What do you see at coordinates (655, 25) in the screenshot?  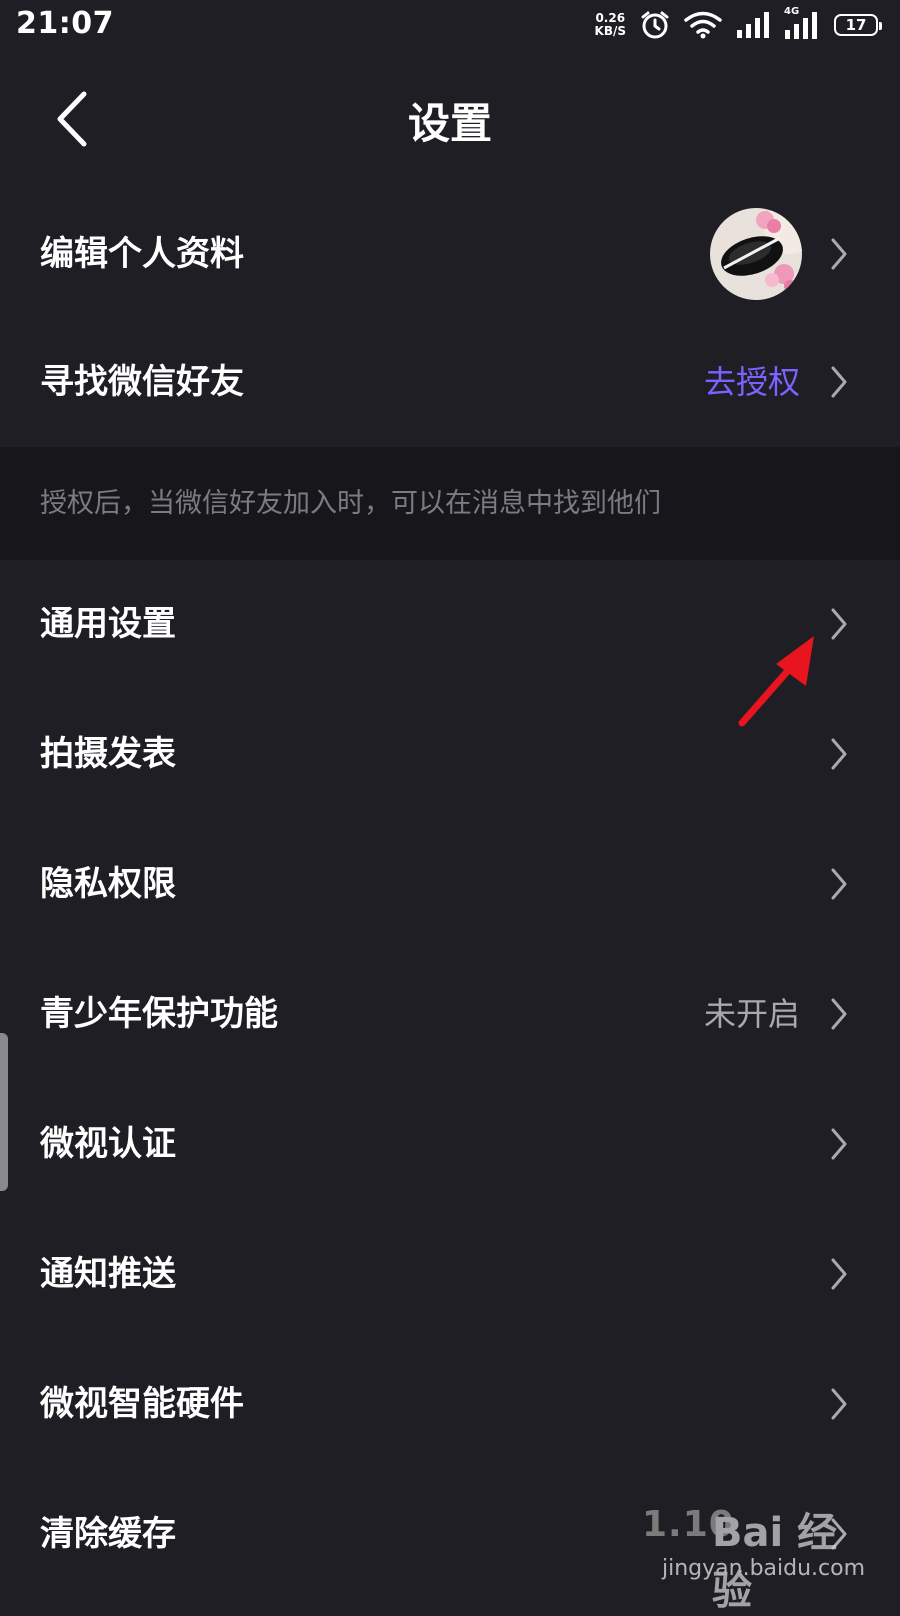 I see `alarm-icon` at bounding box center [655, 25].